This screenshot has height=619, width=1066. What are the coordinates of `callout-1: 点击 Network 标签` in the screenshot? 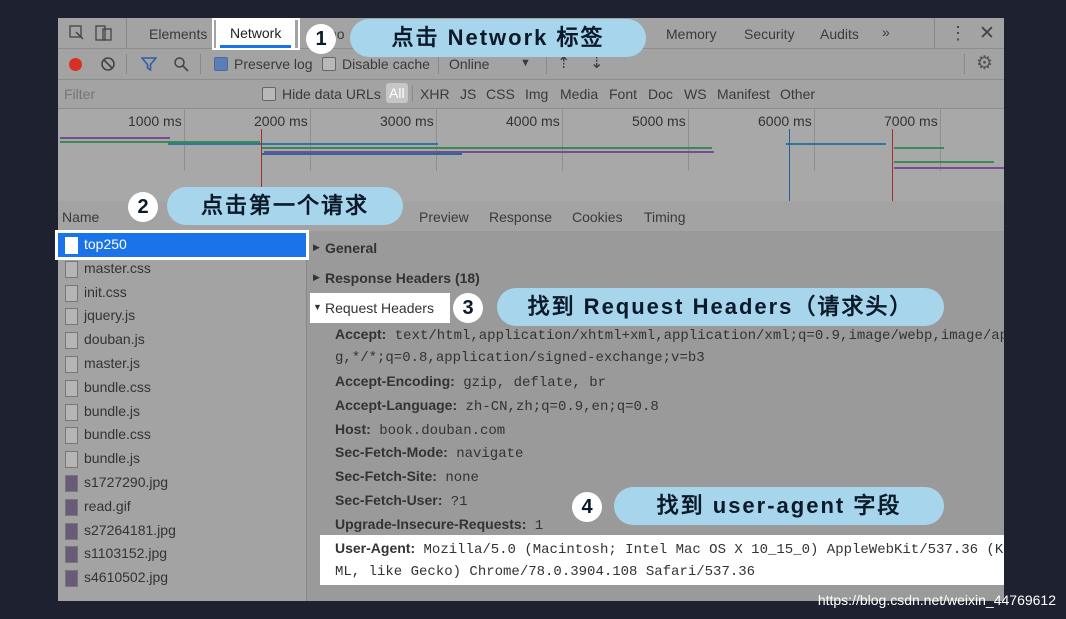 It's located at (498, 38).